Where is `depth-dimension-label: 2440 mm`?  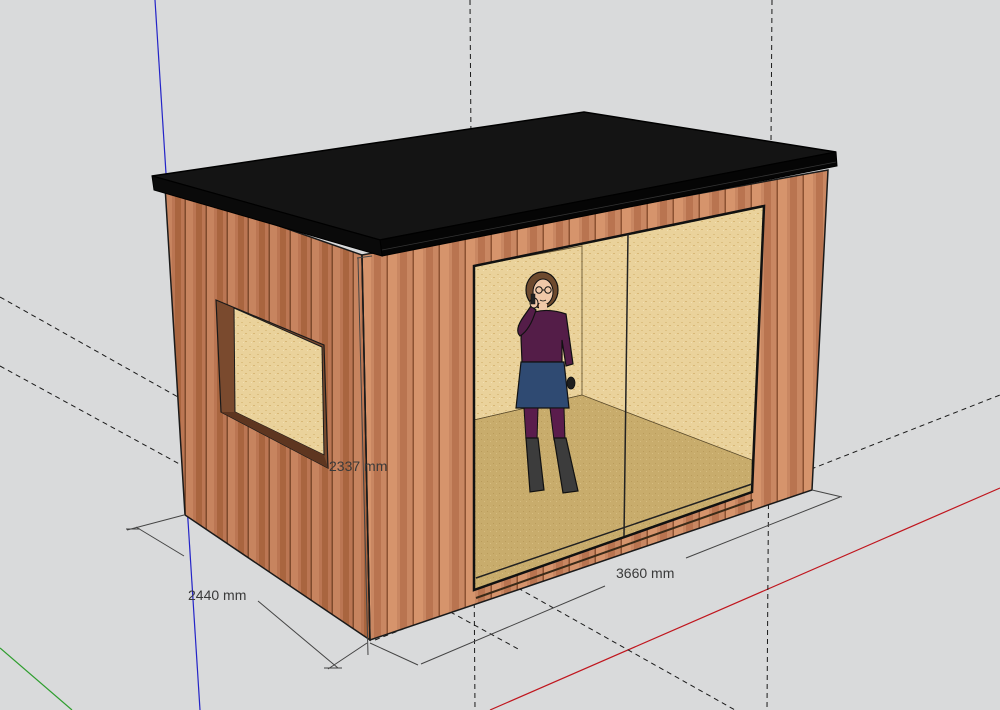
depth-dimension-label: 2440 mm is located at coordinates (217, 595).